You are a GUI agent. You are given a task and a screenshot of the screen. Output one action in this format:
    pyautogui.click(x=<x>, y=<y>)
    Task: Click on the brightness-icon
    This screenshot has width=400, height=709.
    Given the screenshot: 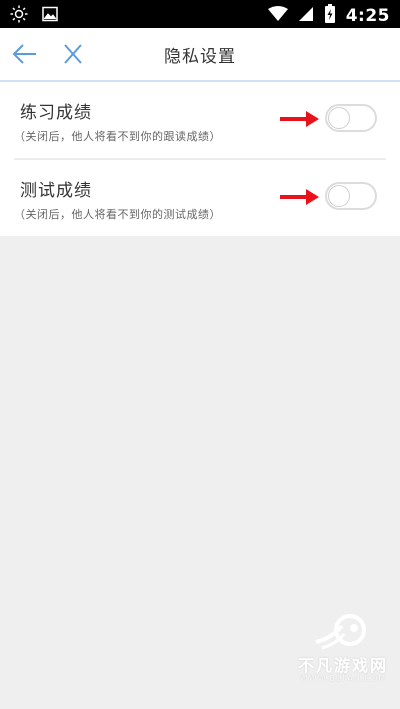 What is the action you would take?
    pyautogui.click(x=19, y=16)
    